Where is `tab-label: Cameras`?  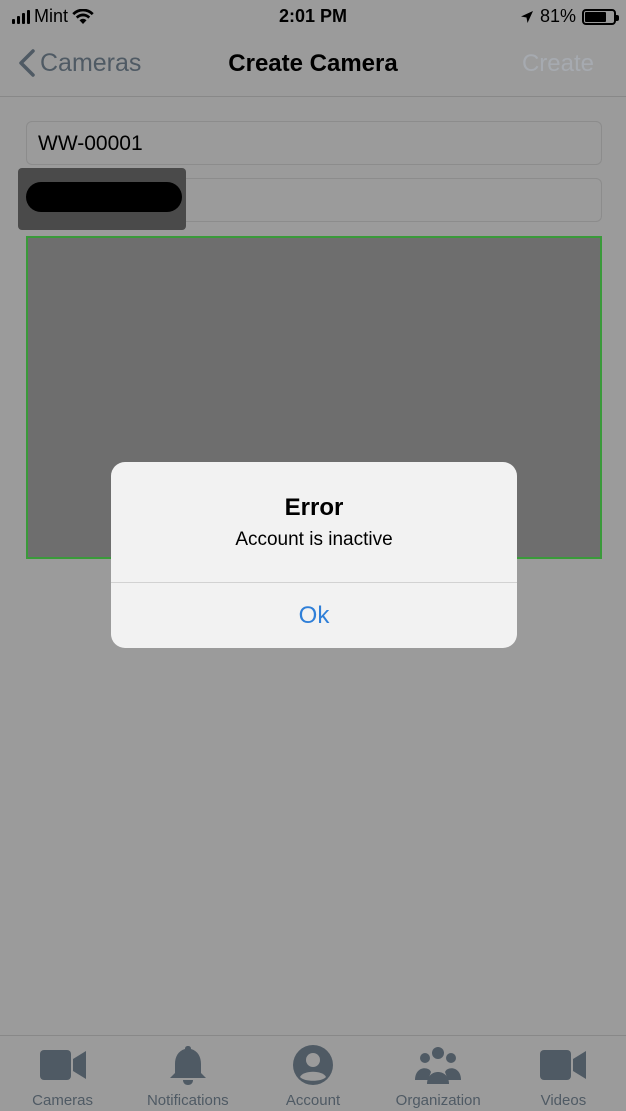
tab-label: Cameras is located at coordinates (63, 1100).